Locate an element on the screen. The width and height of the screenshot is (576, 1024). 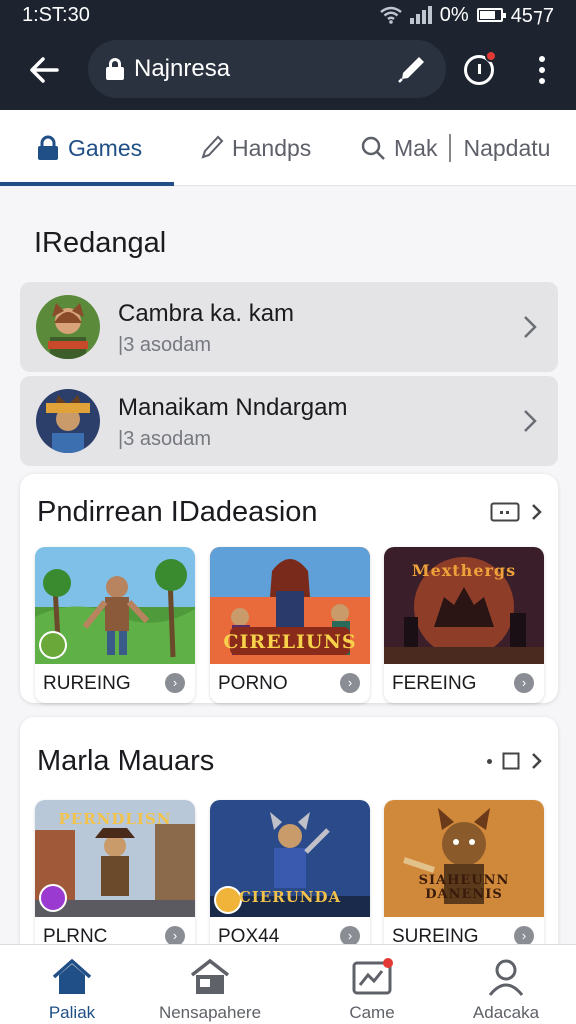
game-tile: PERNDLISN PLRNC › is located at coordinates (115, 878).